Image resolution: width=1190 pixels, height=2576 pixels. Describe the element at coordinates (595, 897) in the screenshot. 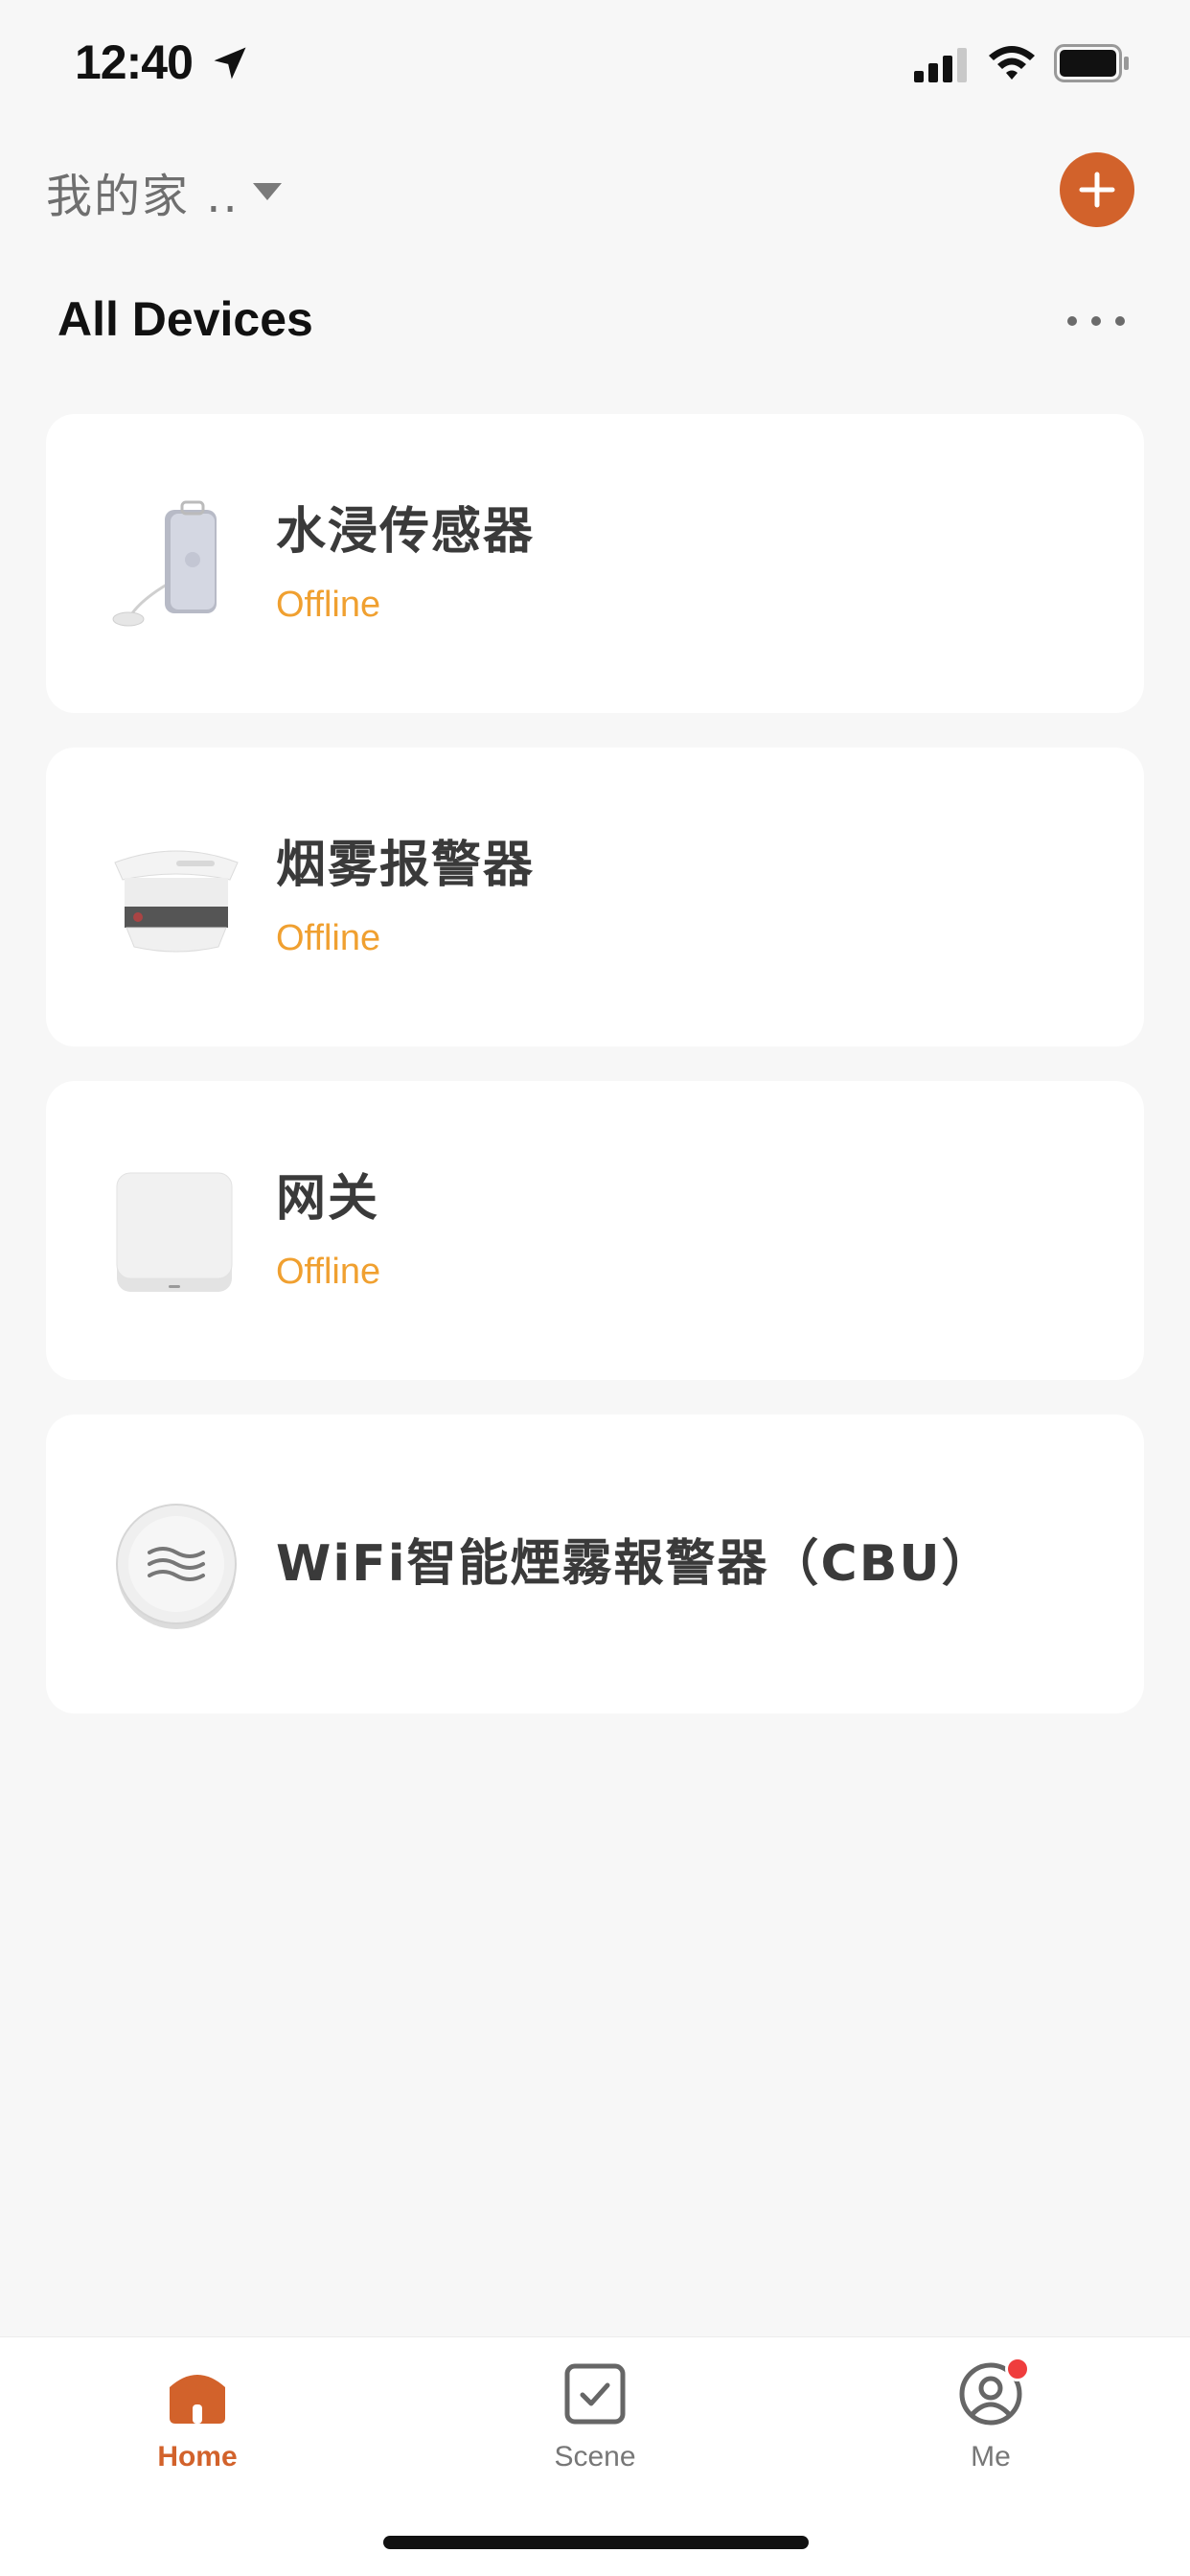

I see `device-card: 烟雾报警器 Offline` at that location.